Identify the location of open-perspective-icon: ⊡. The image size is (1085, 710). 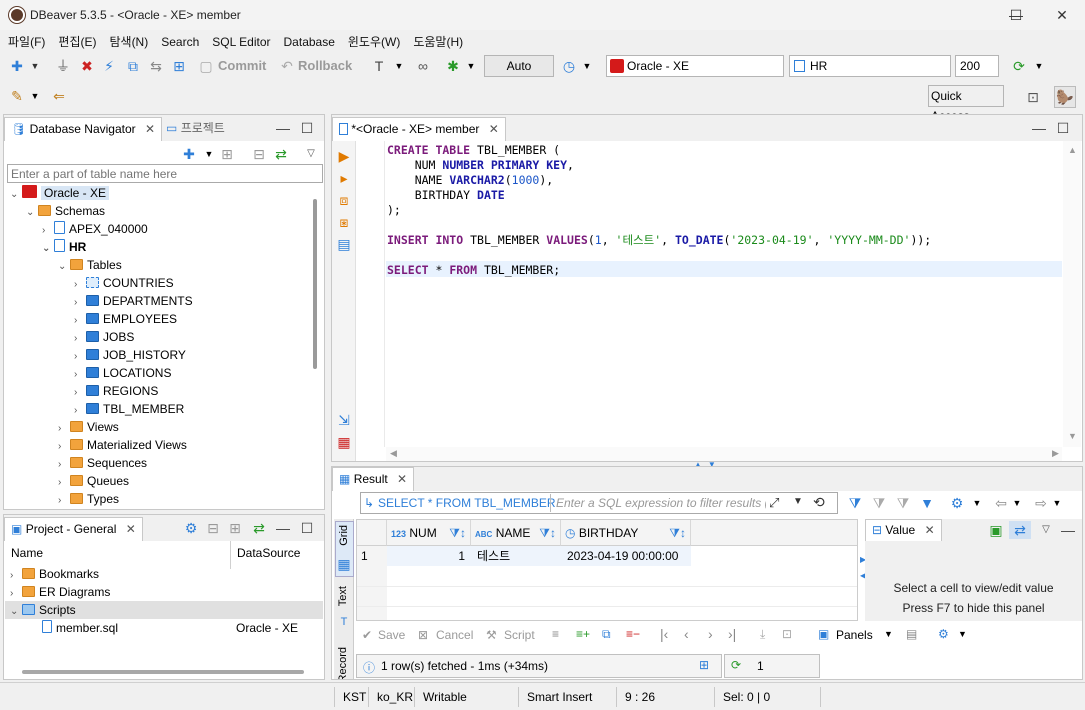
(1033, 97).